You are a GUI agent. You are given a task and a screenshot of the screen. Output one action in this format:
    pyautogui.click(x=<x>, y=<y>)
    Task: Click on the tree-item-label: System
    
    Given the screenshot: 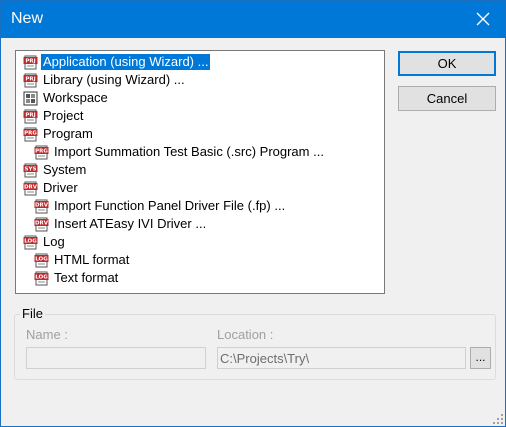 What is the action you would take?
    pyautogui.click(x=65, y=169)
    